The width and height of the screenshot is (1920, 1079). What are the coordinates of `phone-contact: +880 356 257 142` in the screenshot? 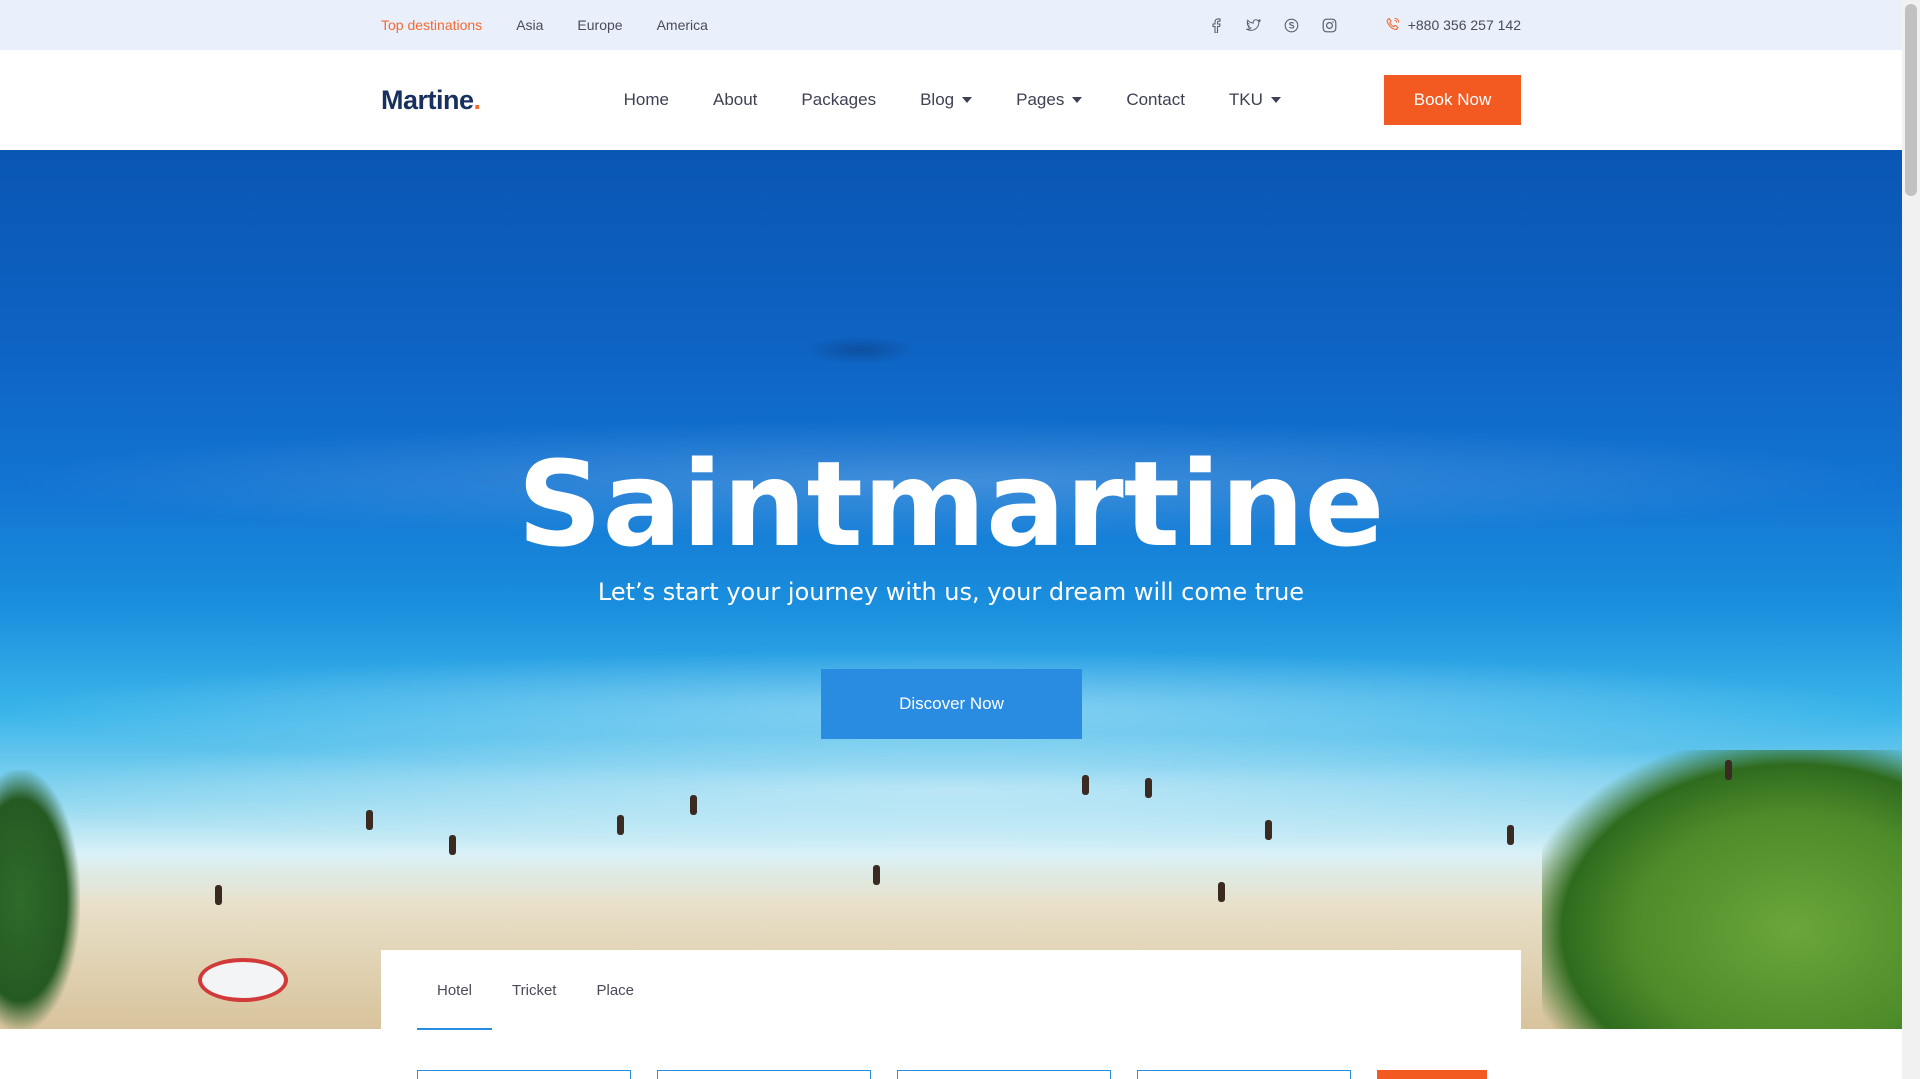 It's located at (1453, 25).